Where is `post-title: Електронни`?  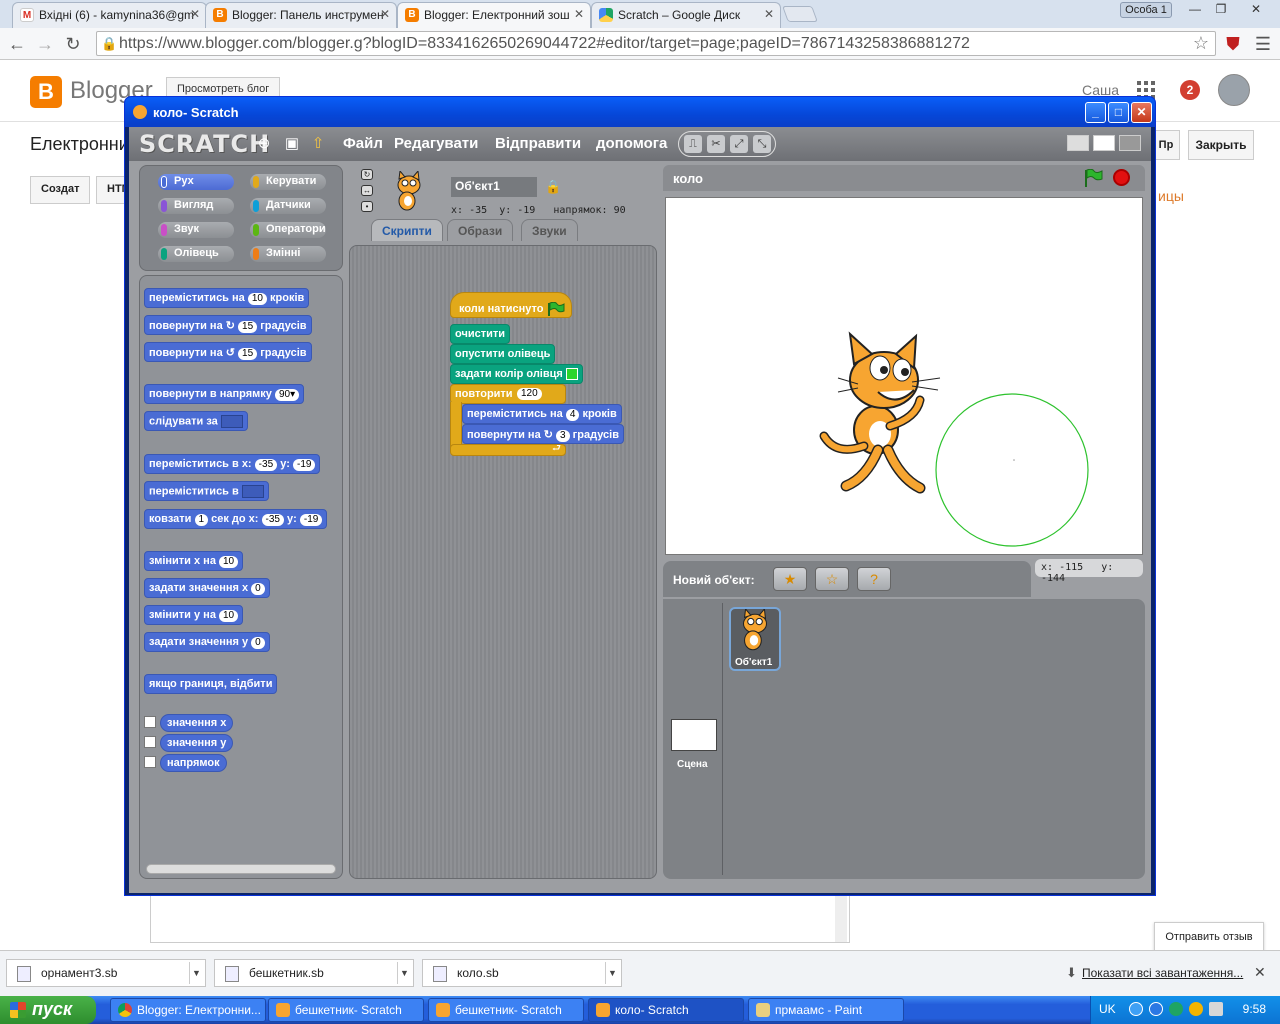
post-title: Електронни is located at coordinates (79, 144).